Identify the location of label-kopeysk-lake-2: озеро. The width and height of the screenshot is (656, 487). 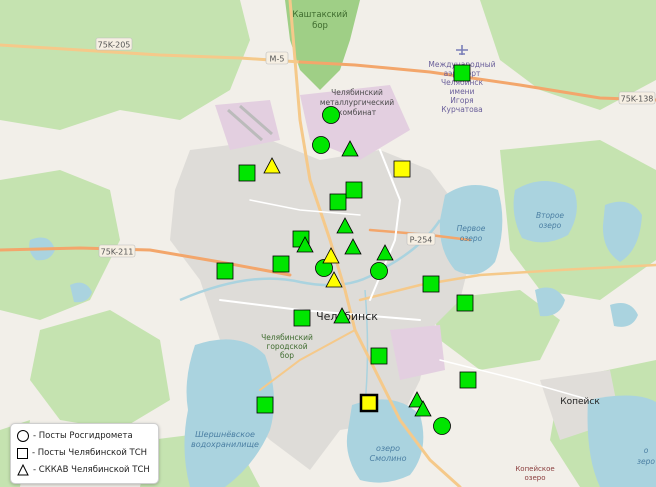
(534, 478).